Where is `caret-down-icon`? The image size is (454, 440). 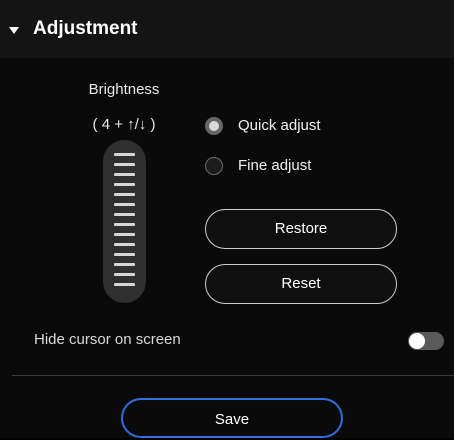
caret-down-icon is located at coordinates (14, 30).